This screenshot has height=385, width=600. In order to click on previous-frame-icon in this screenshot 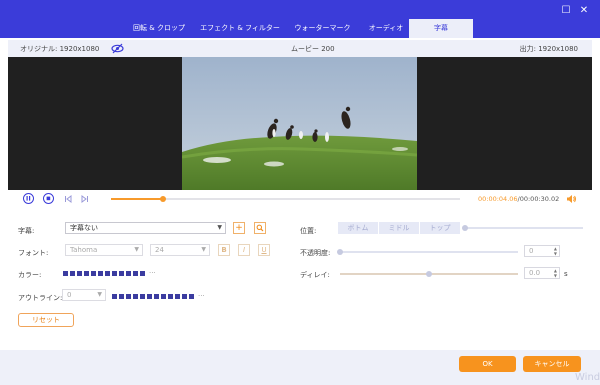, I will do `click(68, 199)`.